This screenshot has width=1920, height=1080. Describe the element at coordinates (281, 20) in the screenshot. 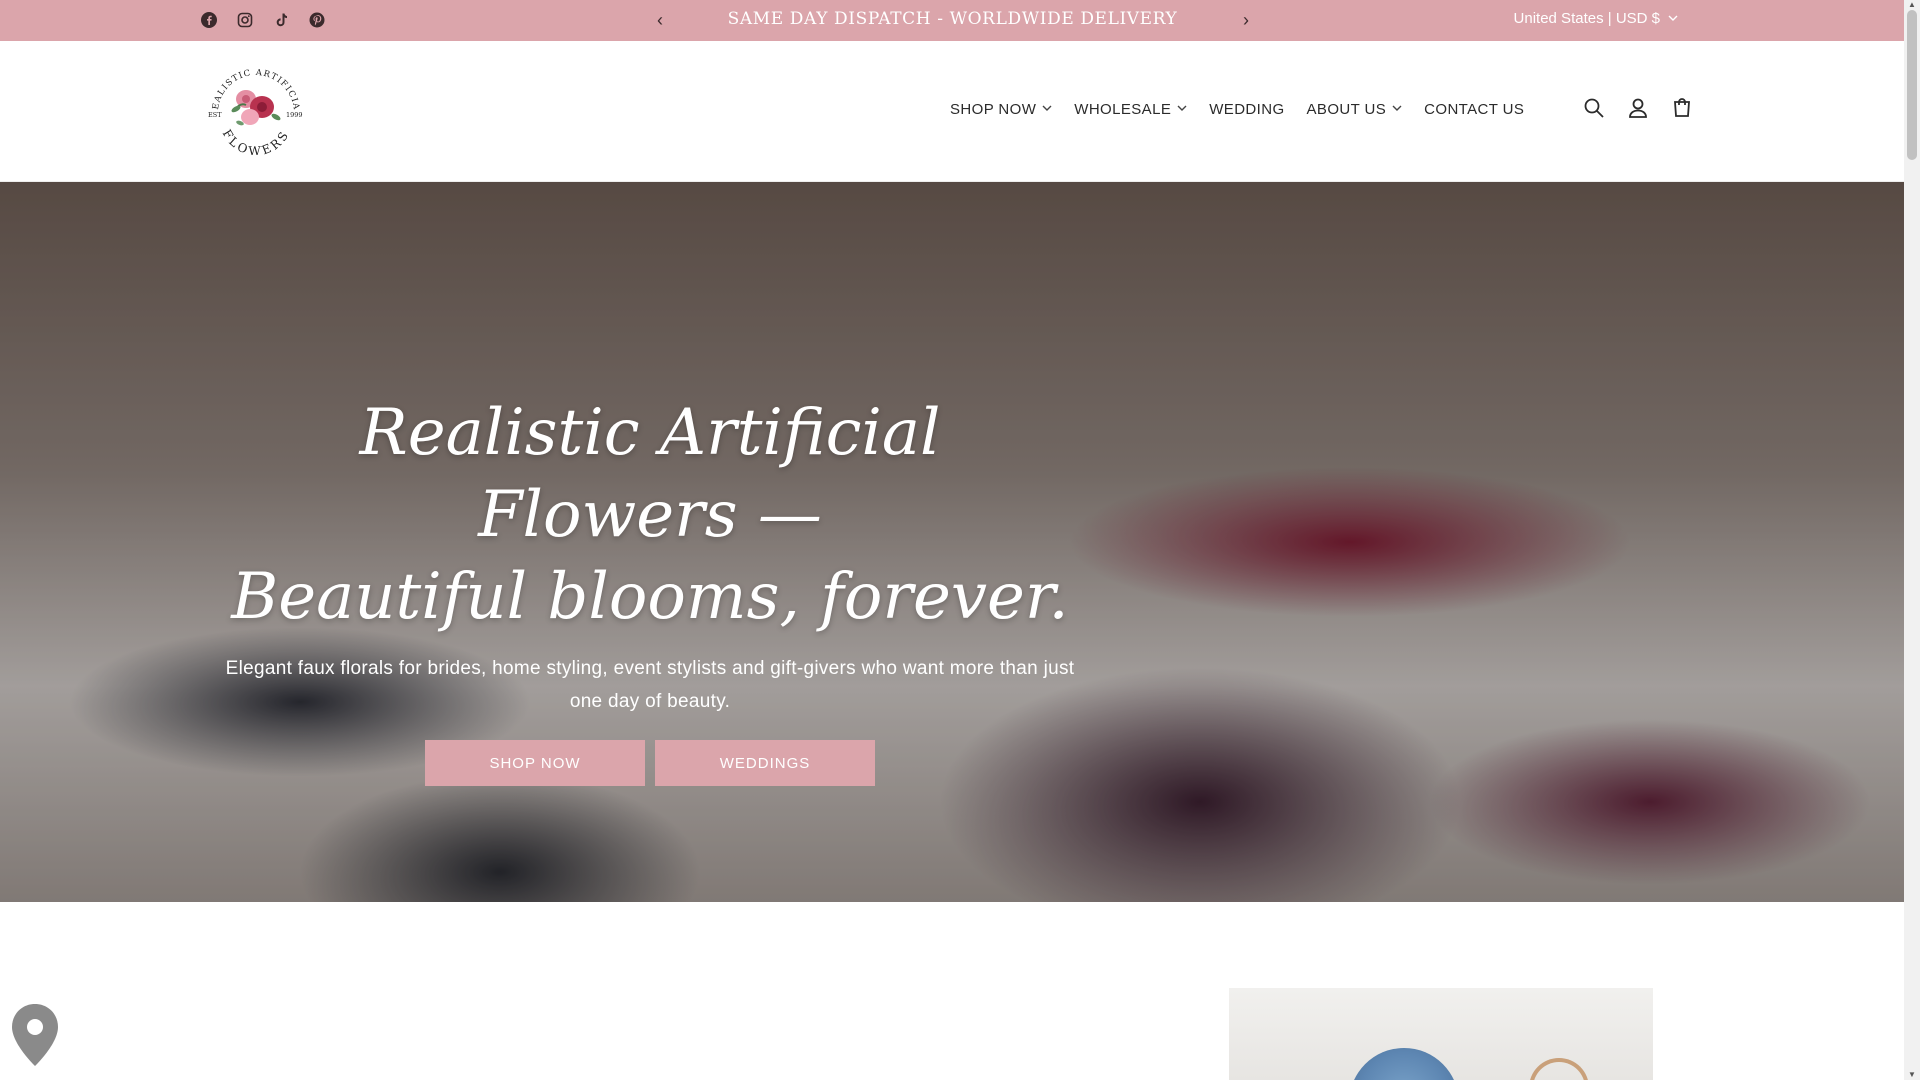

I see `tiktok-icon` at that location.